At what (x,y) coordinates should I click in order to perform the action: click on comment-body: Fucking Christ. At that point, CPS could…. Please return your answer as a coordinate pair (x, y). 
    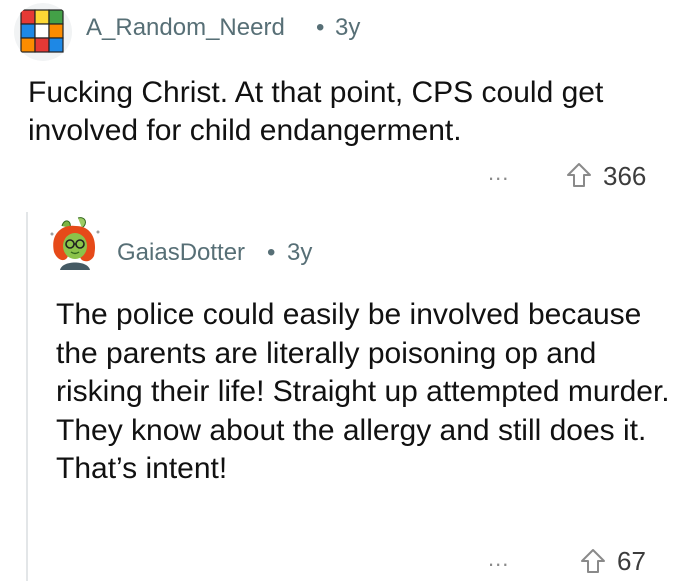
    Looking at the image, I should click on (316, 111).